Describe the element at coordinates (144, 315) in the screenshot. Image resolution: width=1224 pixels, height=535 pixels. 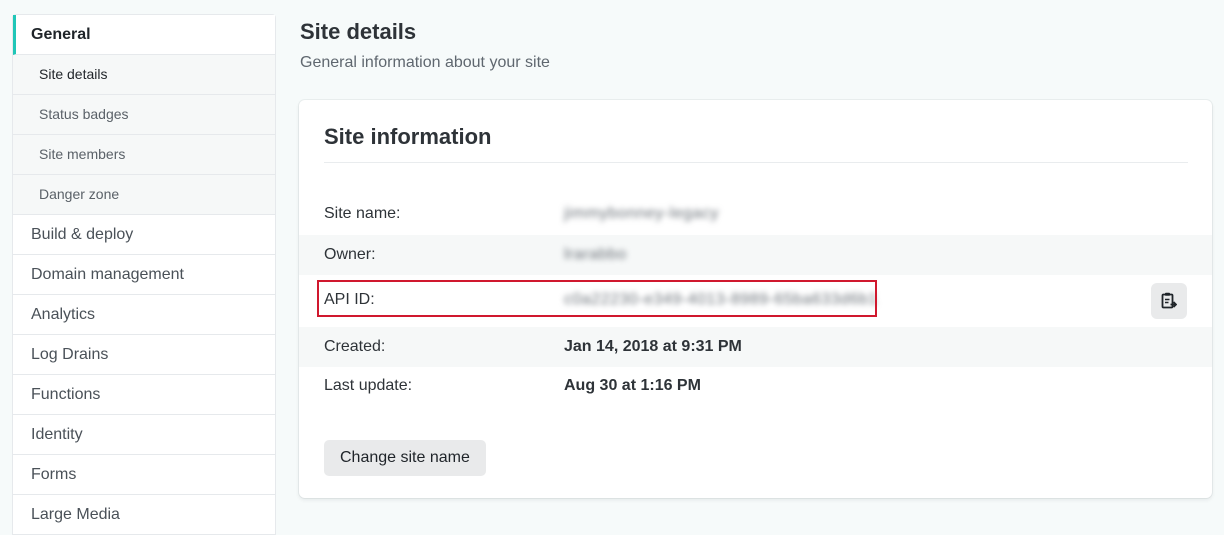
I see `sidebar-item-analytics: Analytics` at that location.